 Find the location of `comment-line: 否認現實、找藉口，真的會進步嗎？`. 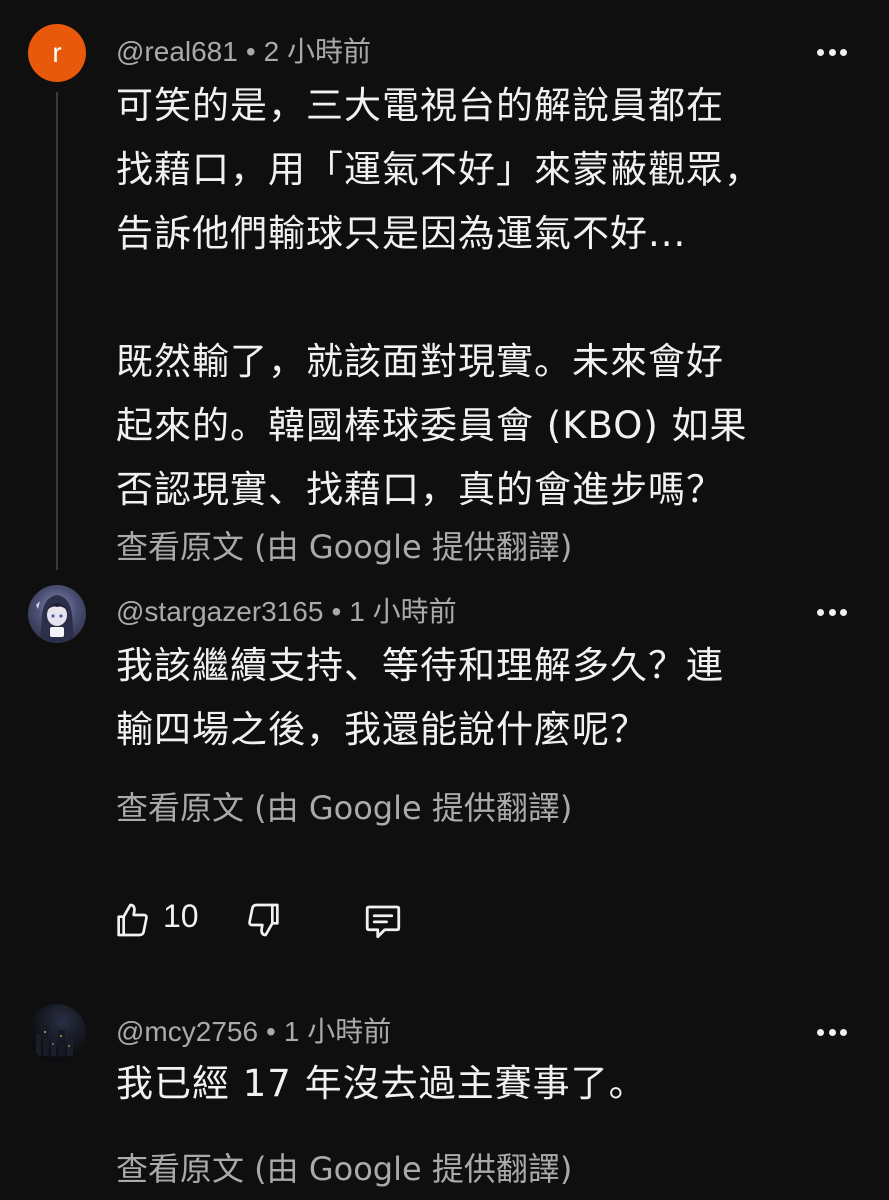

comment-line: 否認現實、找藉口，真的會進步嗎？ is located at coordinates (420, 489).